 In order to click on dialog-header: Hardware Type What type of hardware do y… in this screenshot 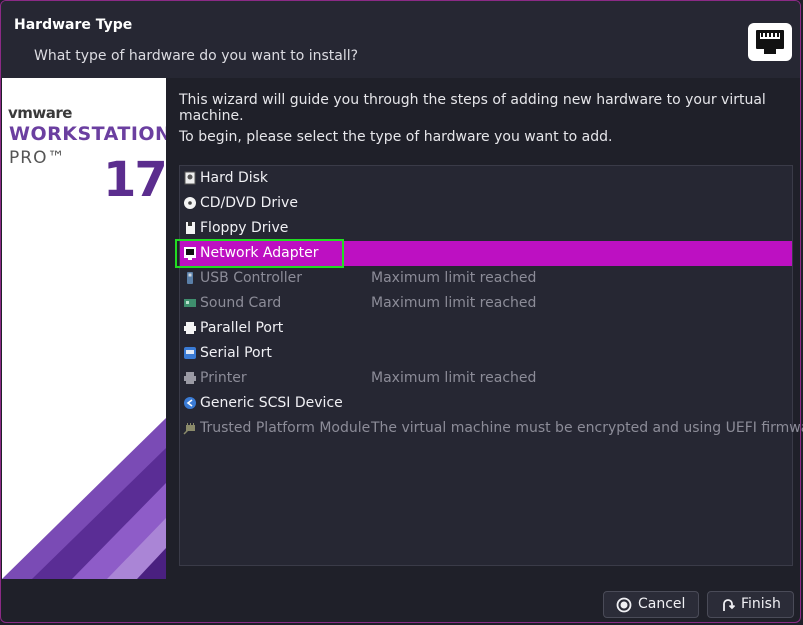, I will do `click(400, 39)`.